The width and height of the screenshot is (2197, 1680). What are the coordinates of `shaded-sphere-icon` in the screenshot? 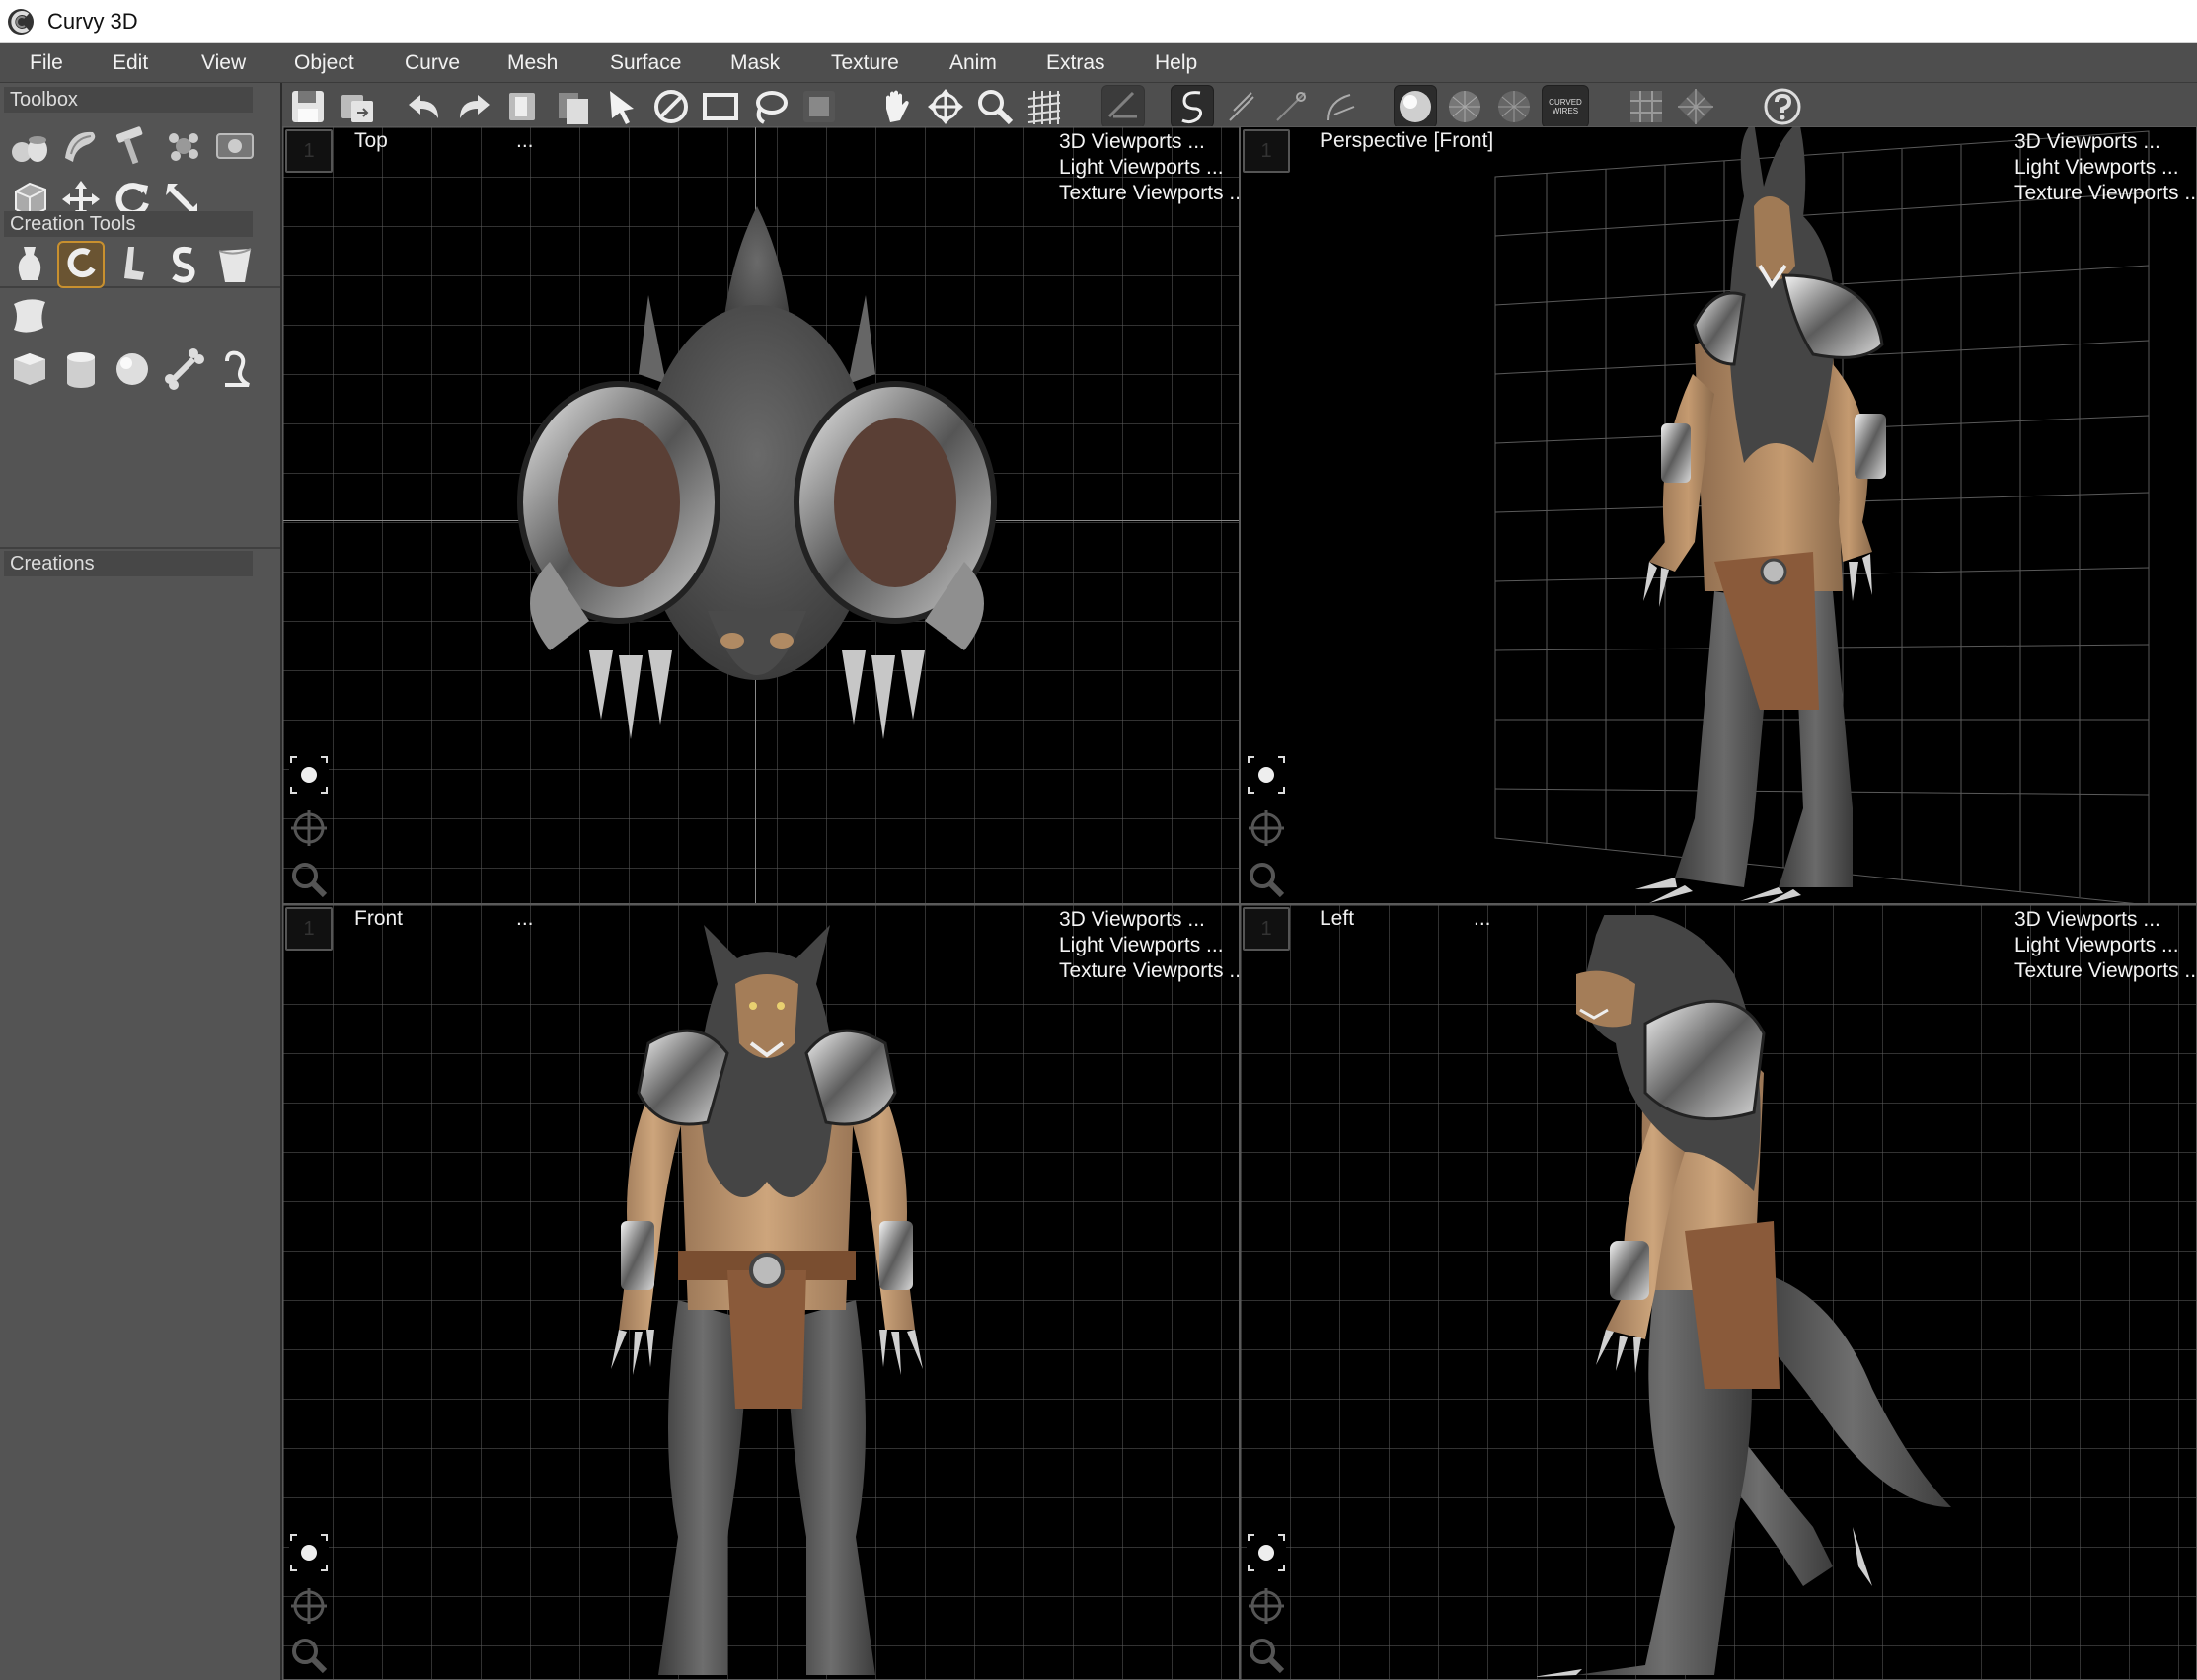 It's located at (1415, 106).